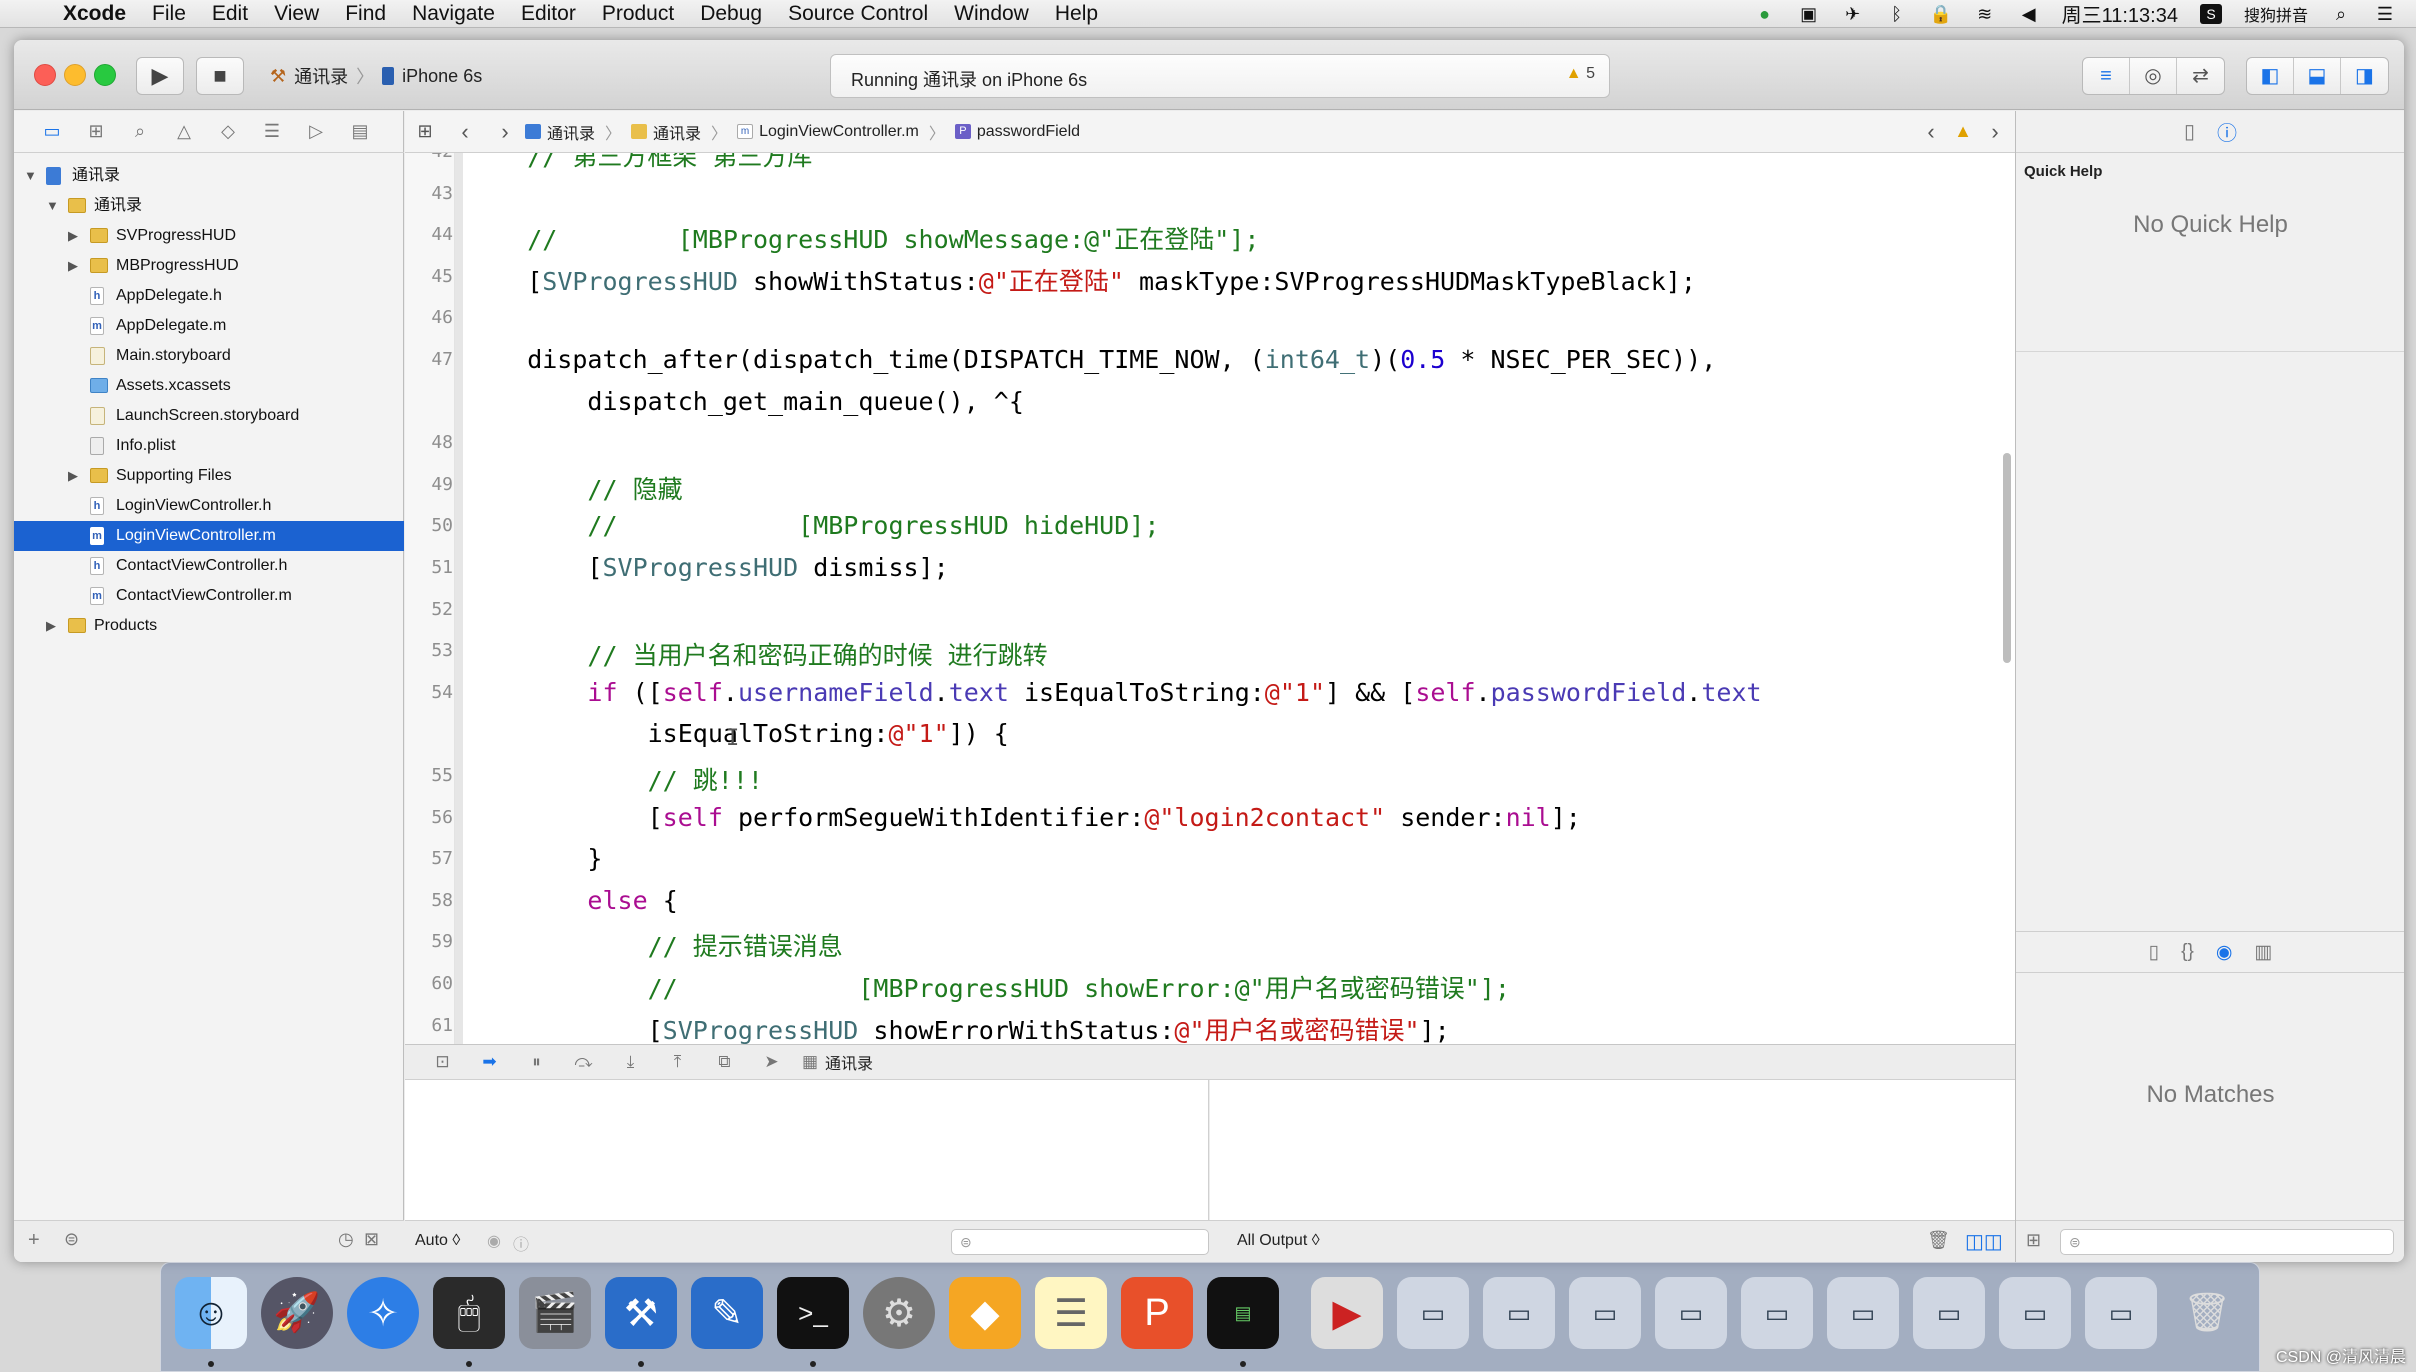 Image resolution: width=2416 pixels, height=1372 pixels. What do you see at coordinates (2341, 14) in the screenshot?
I see `spotlight-search-icon: ⌕` at bounding box center [2341, 14].